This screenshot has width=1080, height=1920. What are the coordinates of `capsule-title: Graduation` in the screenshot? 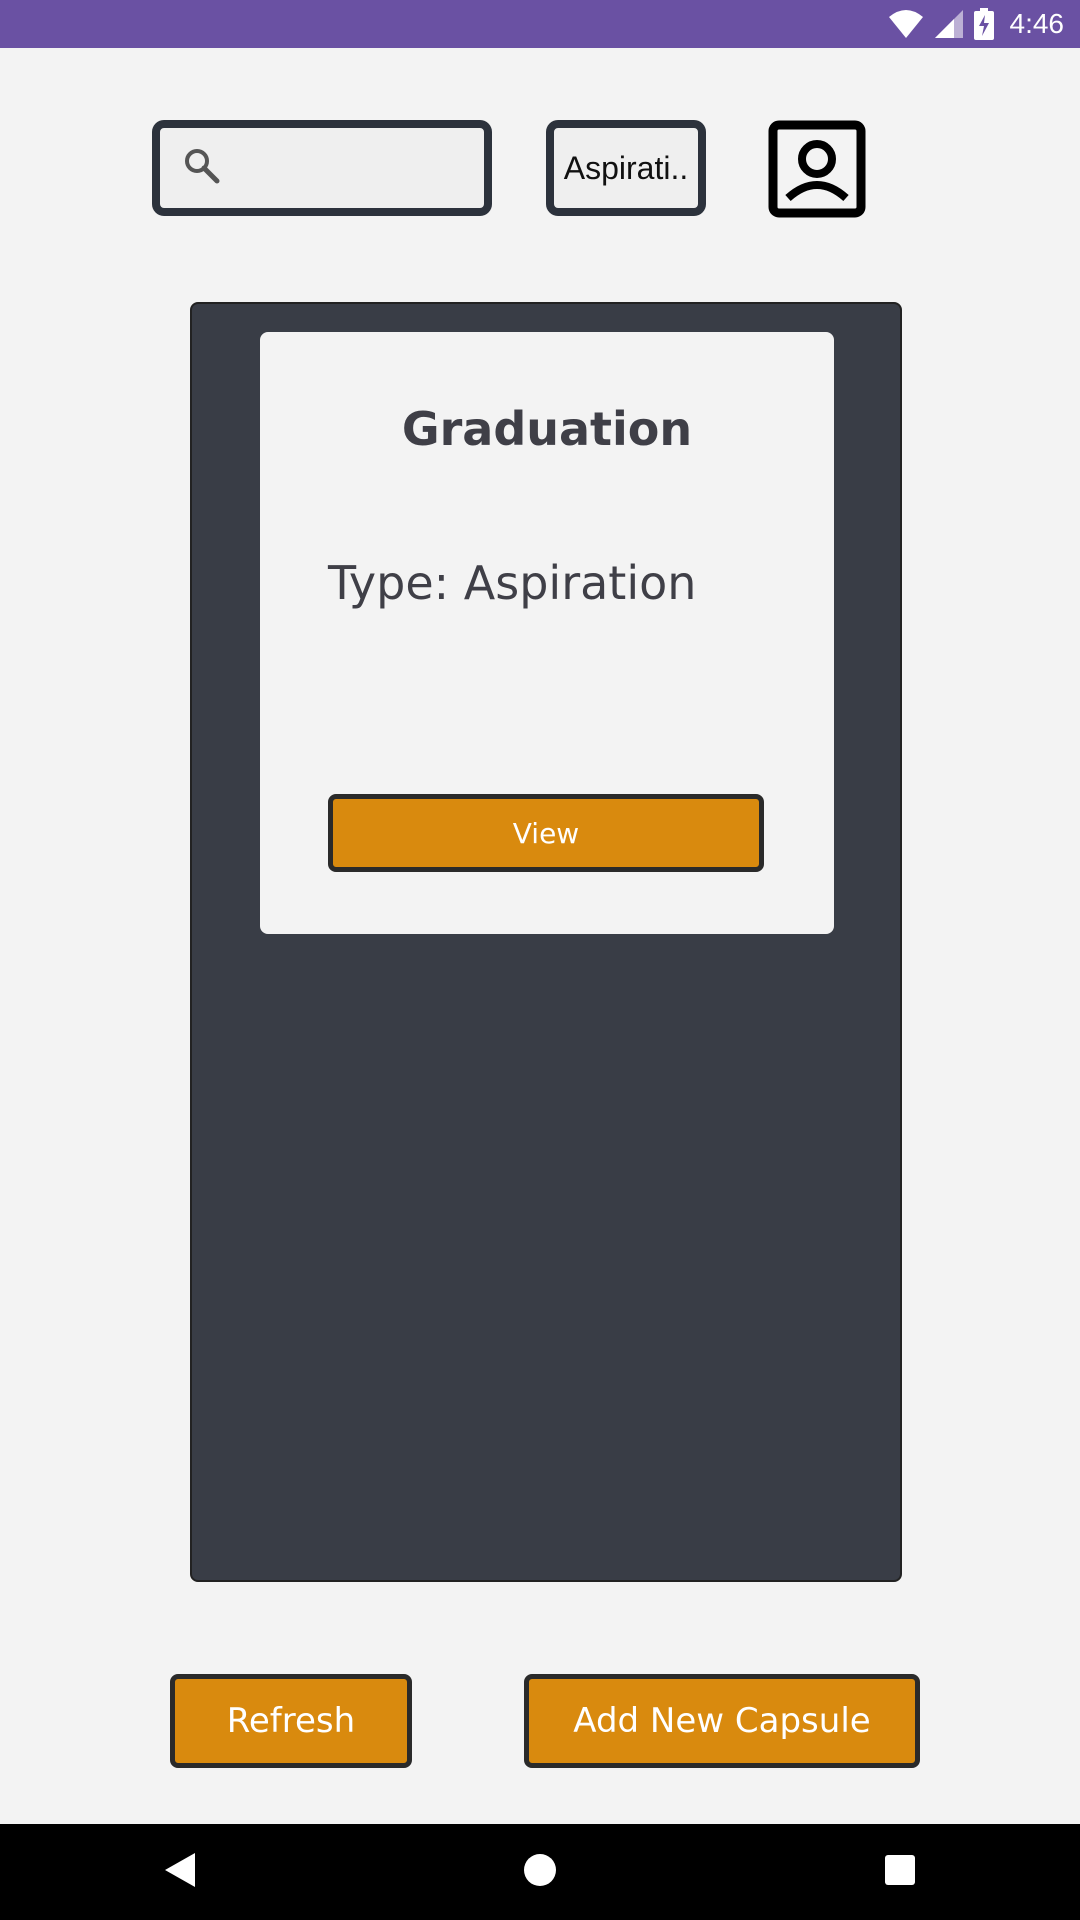 It's located at (547, 429).